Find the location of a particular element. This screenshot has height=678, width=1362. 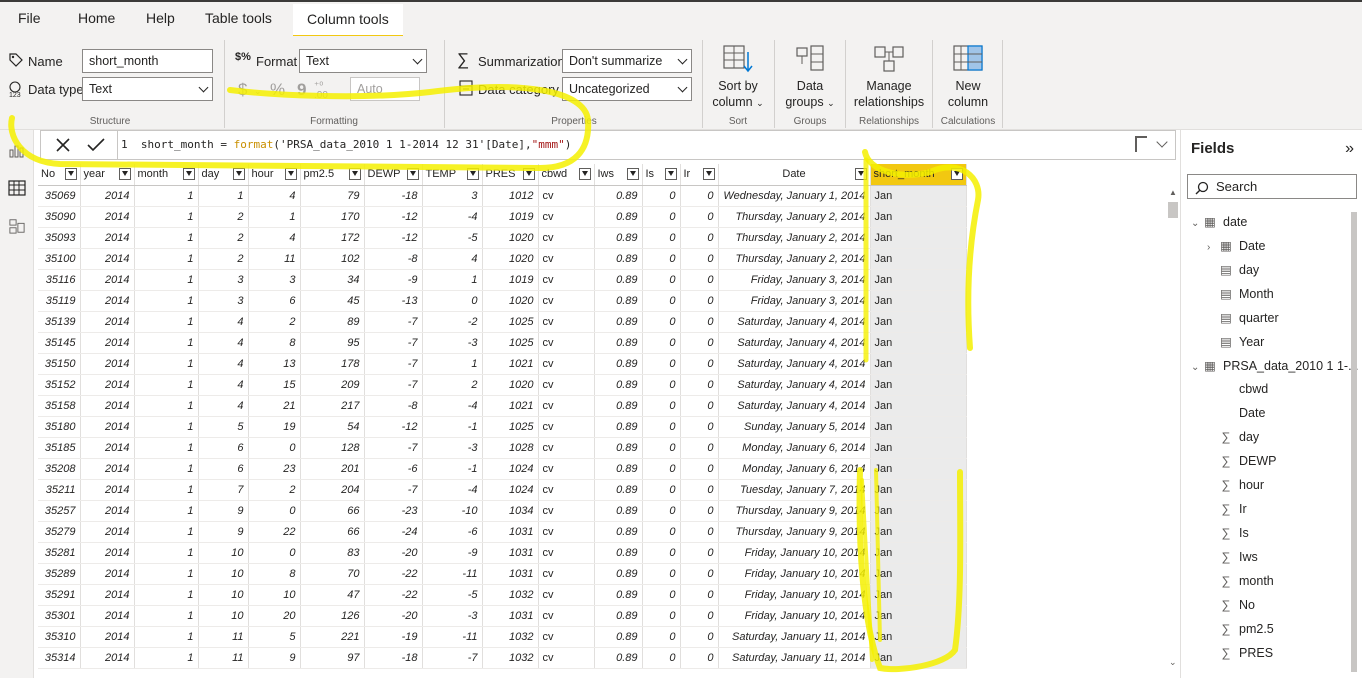

table-cell: 3 is located at coordinates (274, 280).